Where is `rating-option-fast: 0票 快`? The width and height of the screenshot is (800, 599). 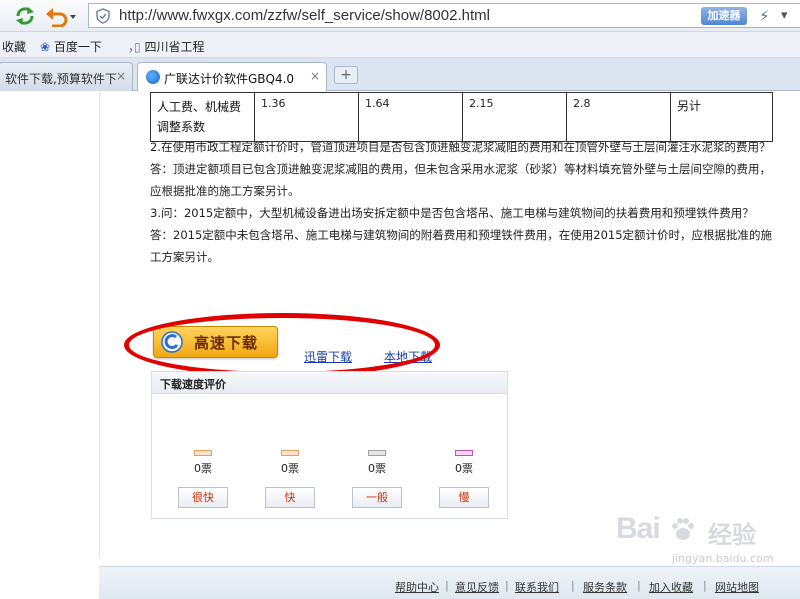 rating-option-fast: 0票 快 is located at coordinates (290, 479).